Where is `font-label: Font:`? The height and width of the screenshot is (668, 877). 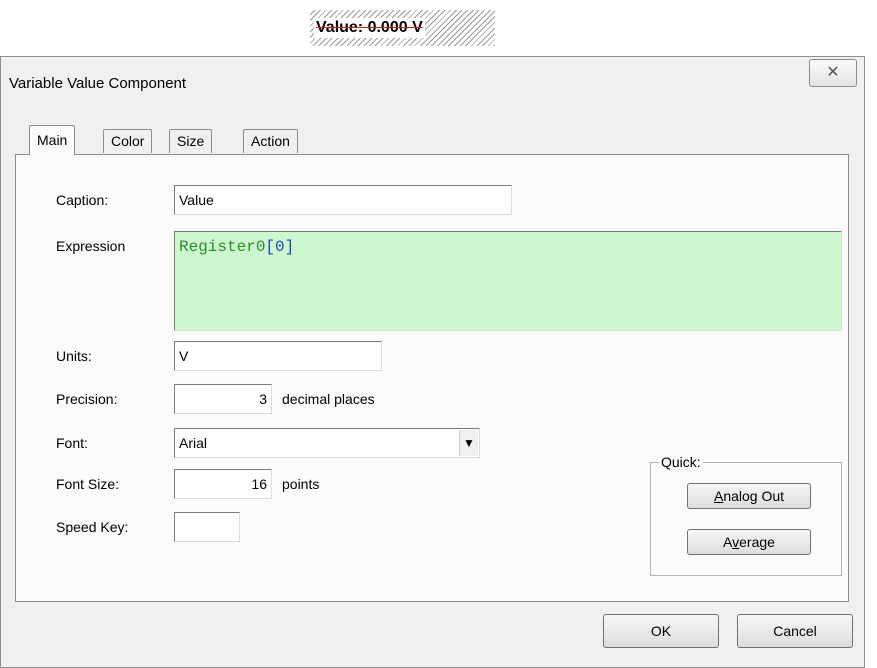
font-label: Font: is located at coordinates (72, 443).